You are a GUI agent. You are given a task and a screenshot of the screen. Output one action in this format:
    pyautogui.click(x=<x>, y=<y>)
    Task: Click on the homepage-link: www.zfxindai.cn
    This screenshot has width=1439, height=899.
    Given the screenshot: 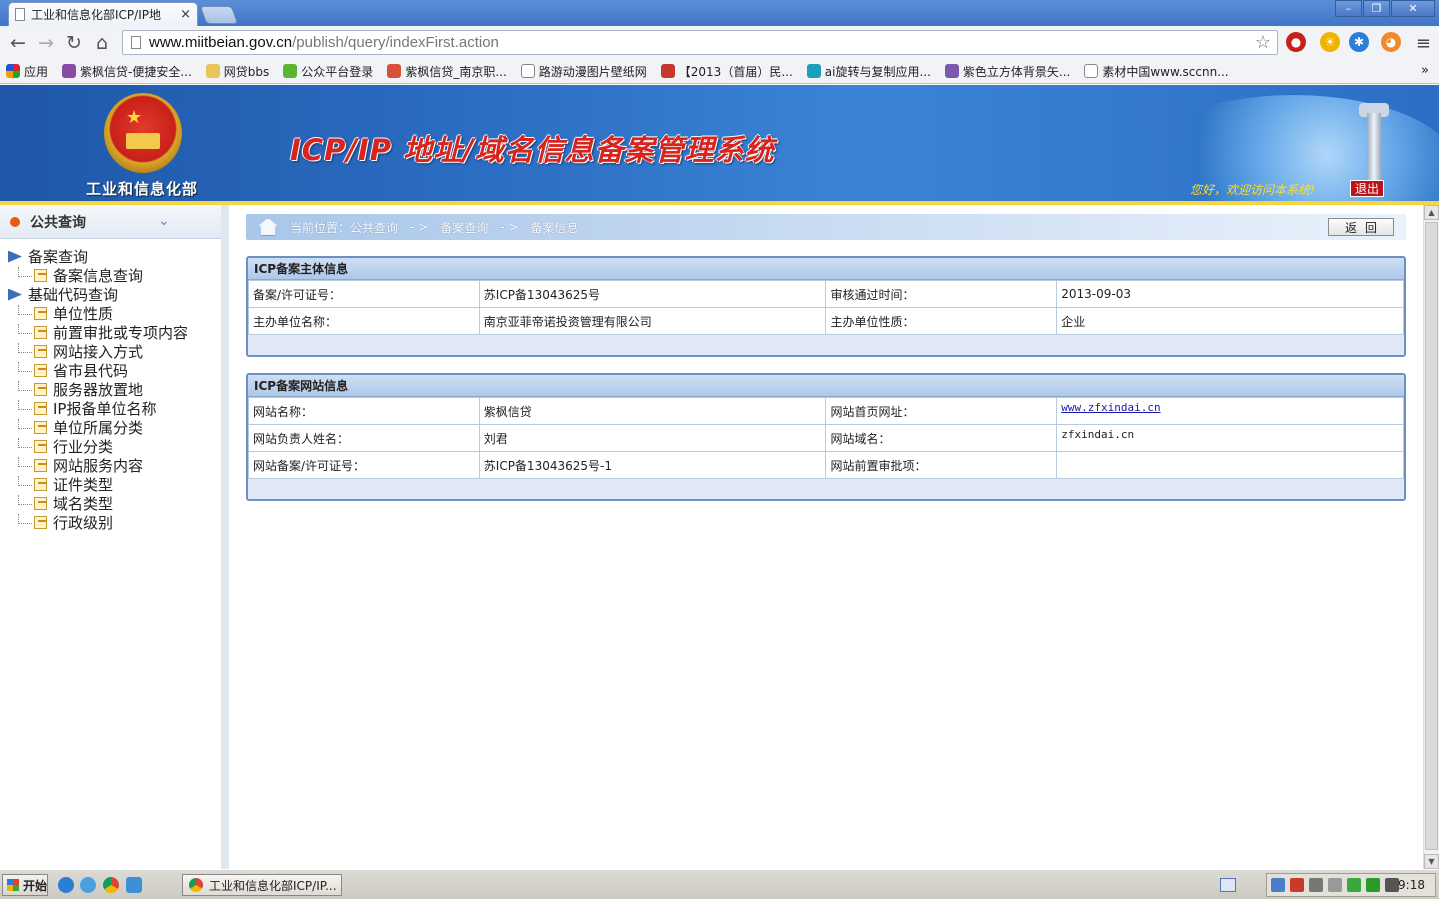 What is the action you would take?
    pyautogui.click(x=1110, y=407)
    